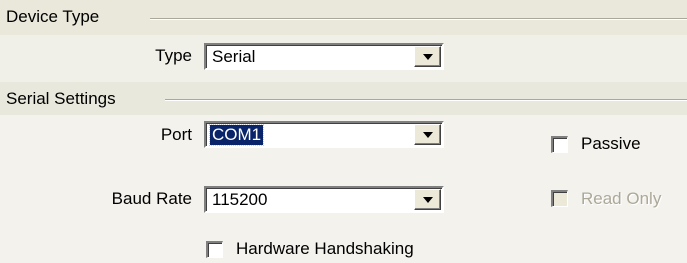  Describe the element at coordinates (611, 143) in the screenshot. I see `passive-label: Passive` at that location.